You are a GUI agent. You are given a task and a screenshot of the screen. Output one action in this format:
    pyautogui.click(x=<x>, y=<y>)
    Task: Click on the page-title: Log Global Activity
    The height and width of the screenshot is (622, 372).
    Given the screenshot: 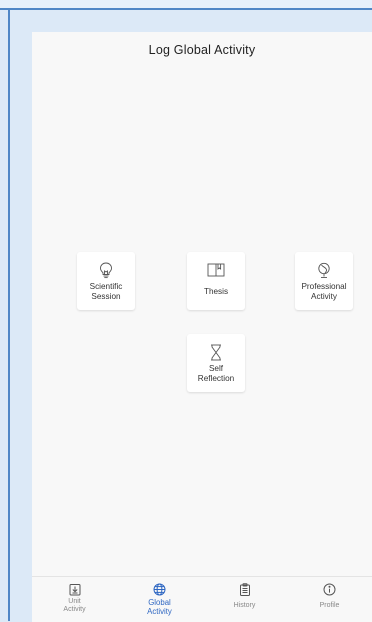 What is the action you would take?
    pyautogui.click(x=202, y=50)
    